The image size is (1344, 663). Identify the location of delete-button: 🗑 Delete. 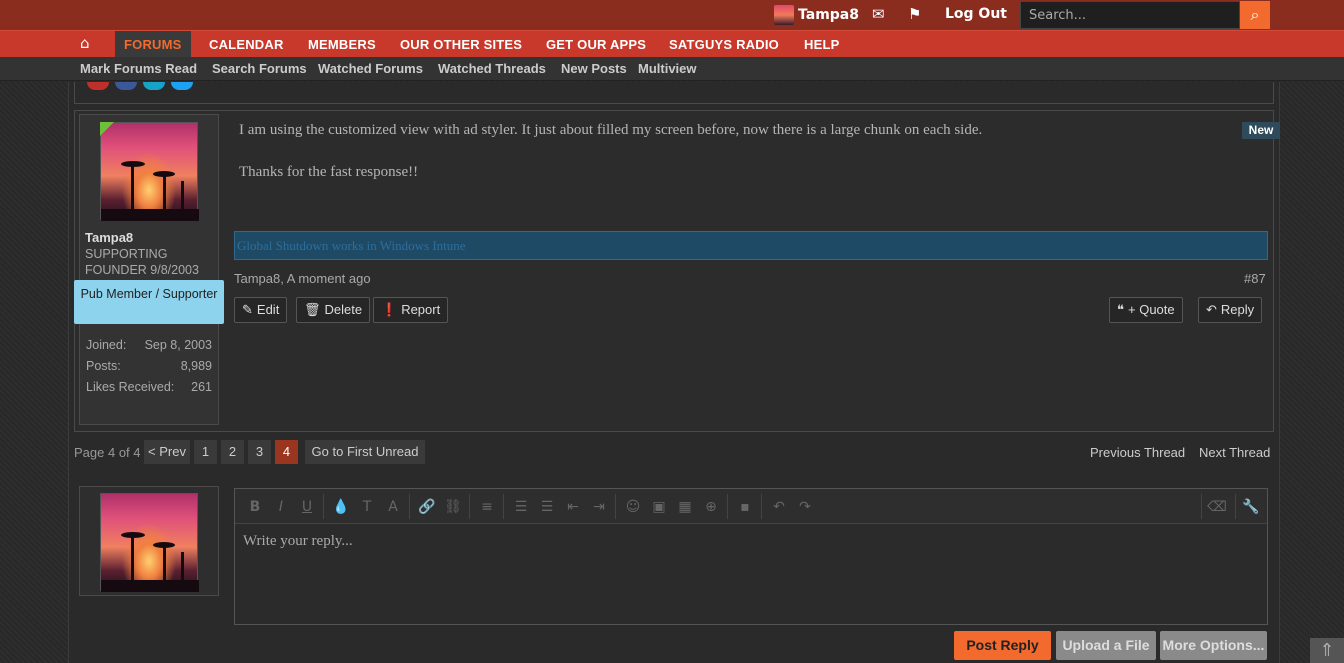
(333, 310).